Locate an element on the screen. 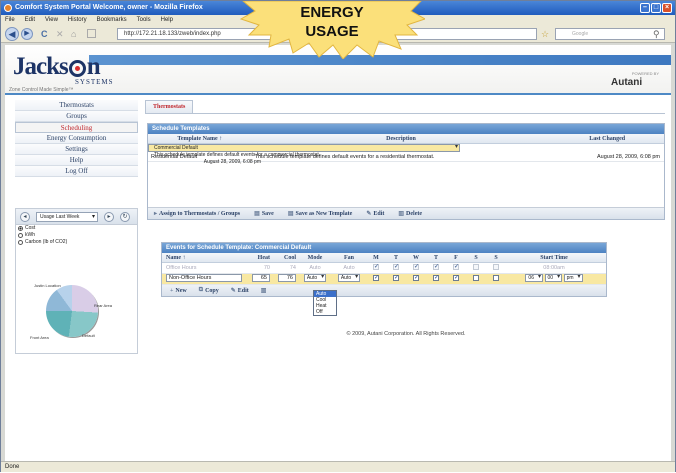  minute-select: 00 is located at coordinates (553, 278).